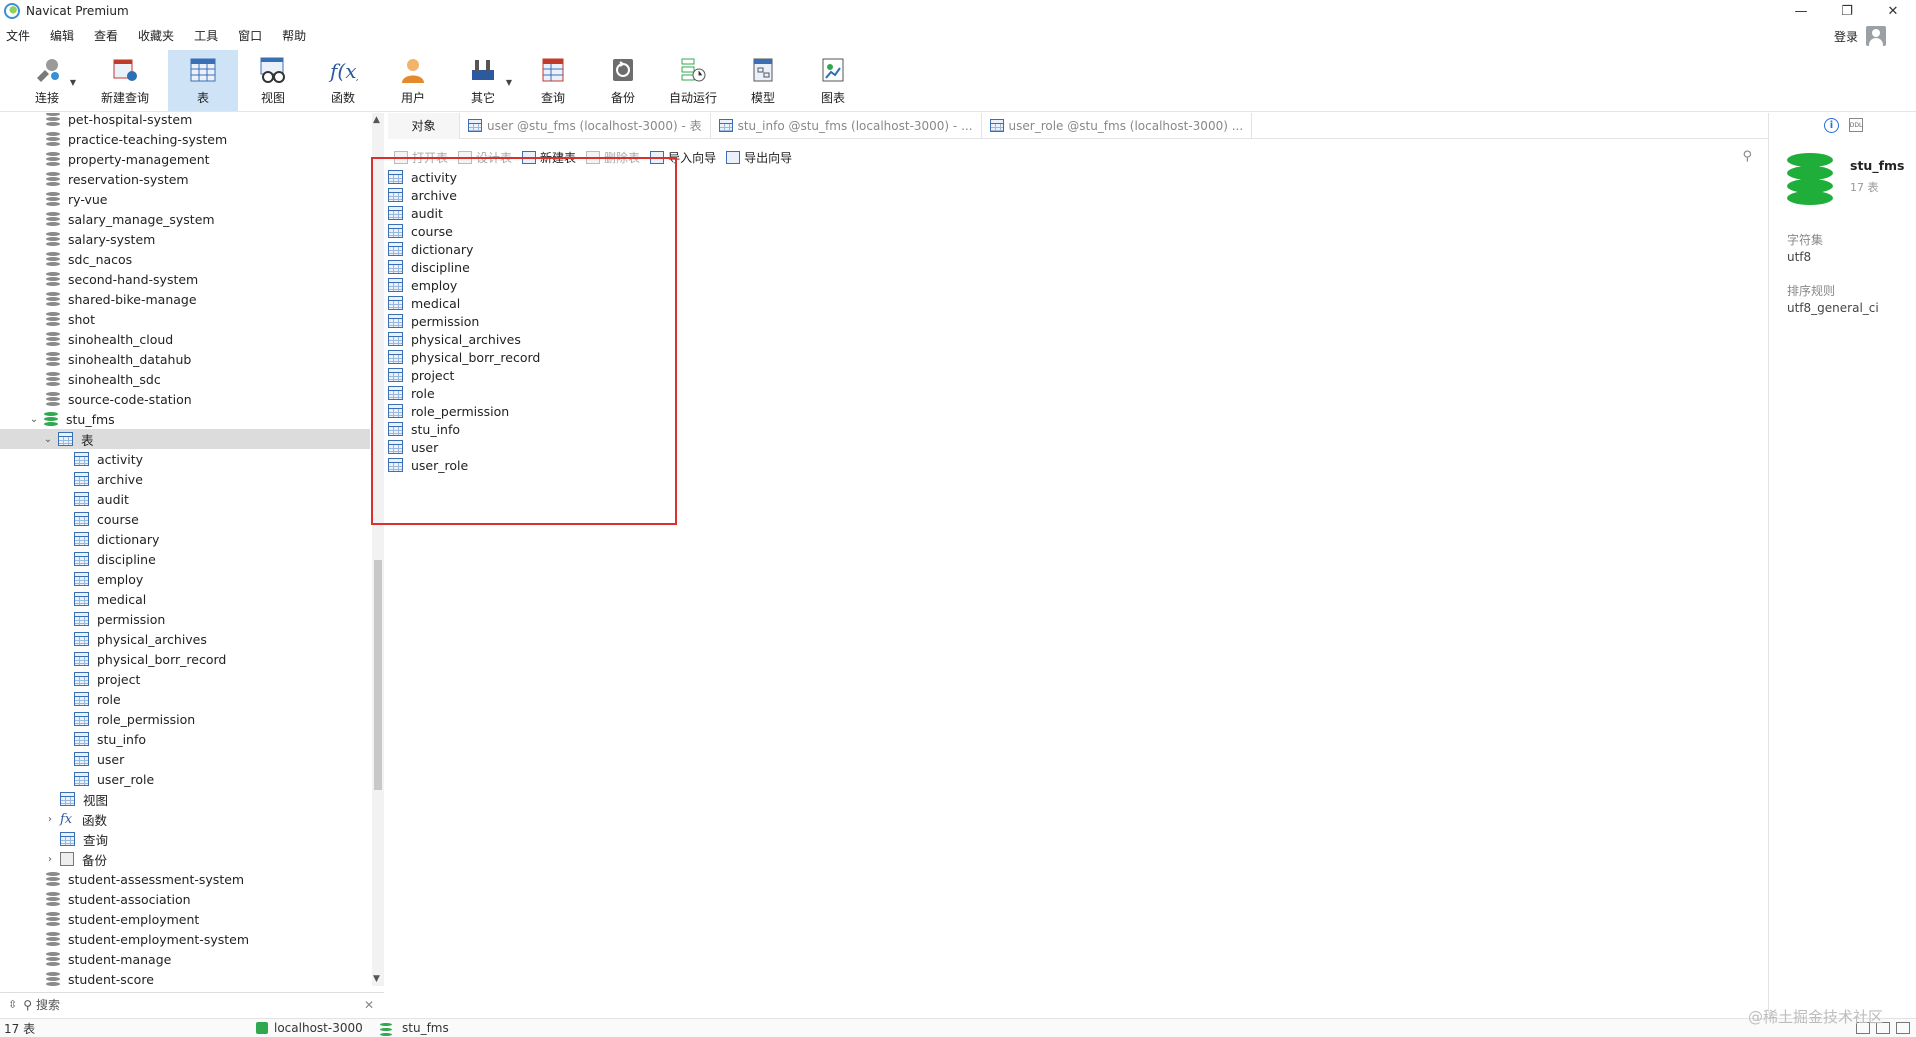 Image resolution: width=1916 pixels, height=1037 pixels. Describe the element at coordinates (185, 859) in the screenshot. I see `tree-backups-node: › 备份` at that location.